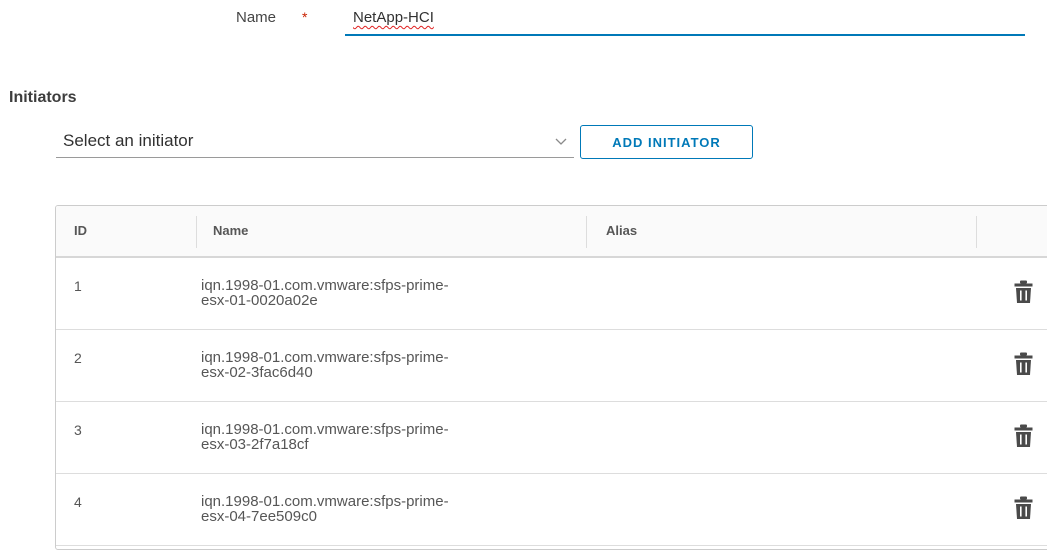 Image resolution: width=1047 pixels, height=550 pixels. I want to click on add-initiator-button-label: ADD INITIATOR, so click(666, 142).